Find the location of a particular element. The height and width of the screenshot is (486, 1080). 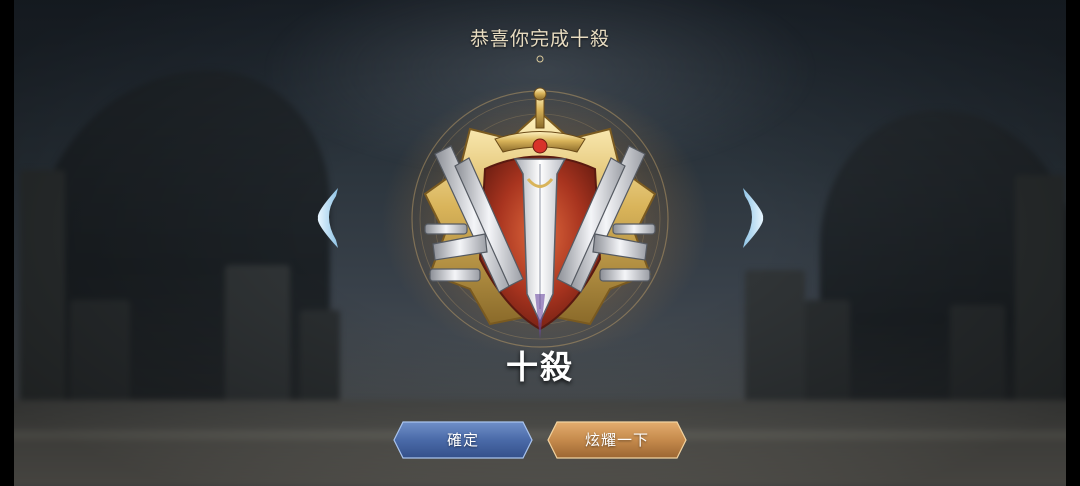

title-banner: 恭喜你完成十殺 is located at coordinates (540, 40).